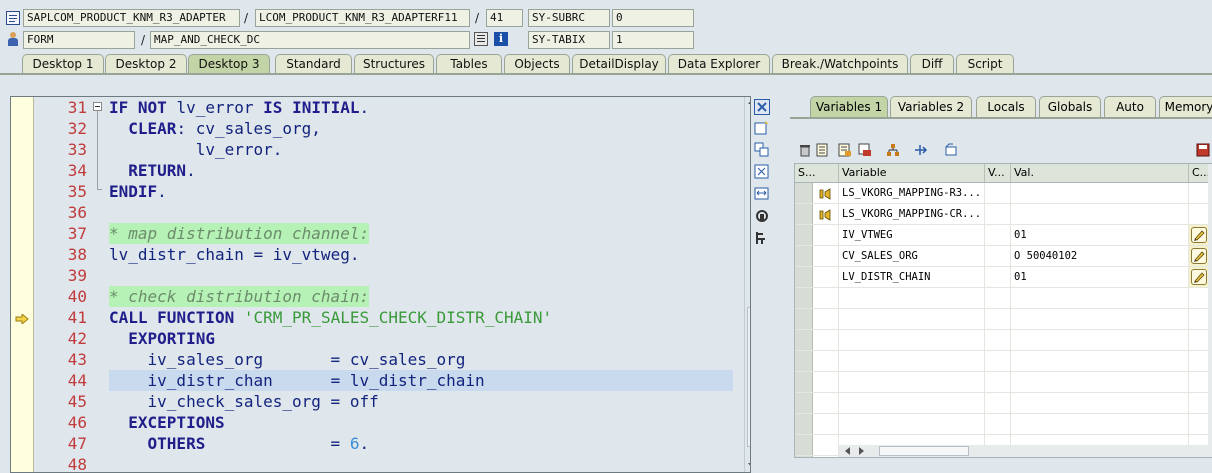 The image size is (1212, 473). I want to click on code-line: 32 CLEAR: cv_sales_org,, so click(372, 128).